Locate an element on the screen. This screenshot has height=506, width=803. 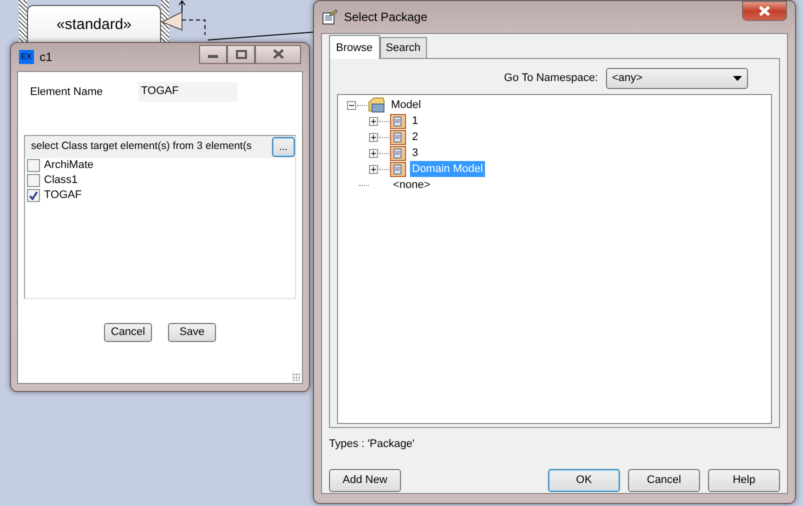
checkbox-label: TOGAF is located at coordinates (63, 196).